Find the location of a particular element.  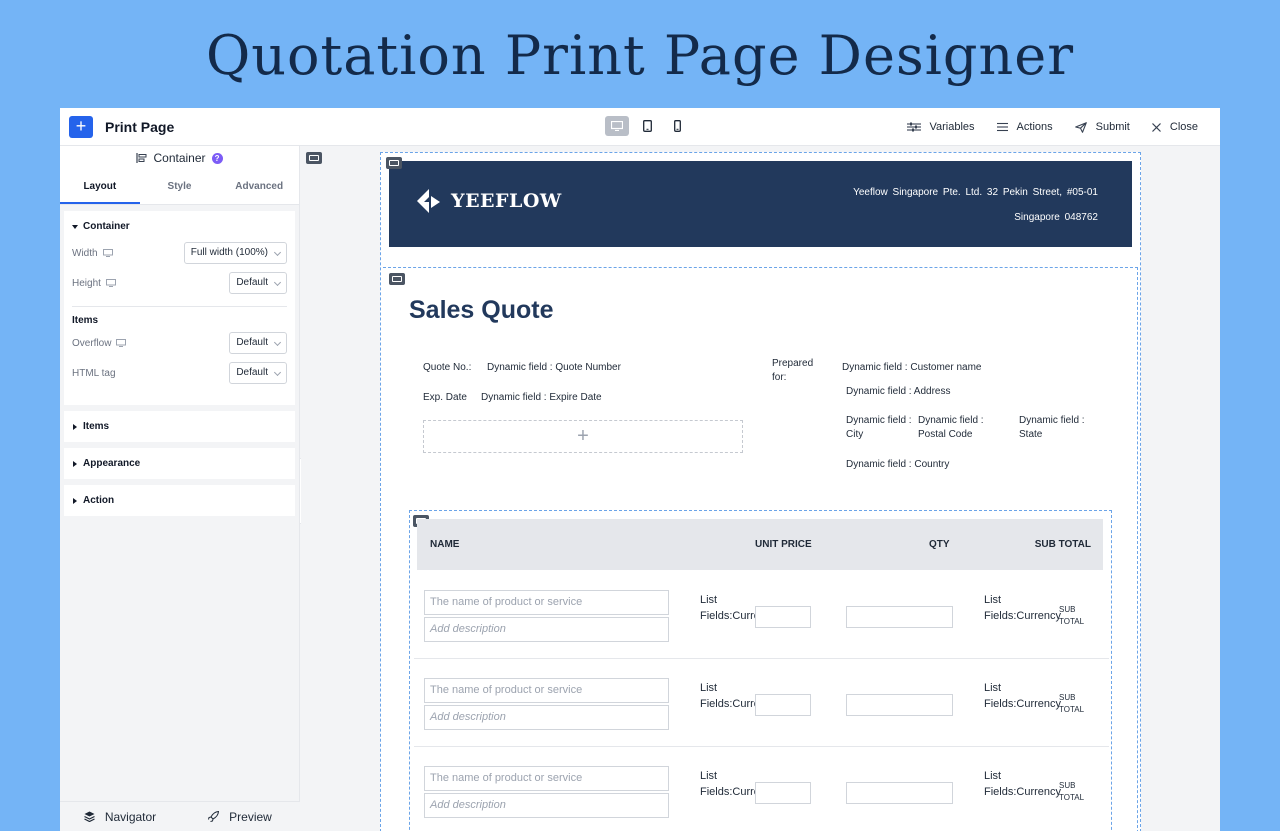

submit-label: Submit is located at coordinates (1112, 127).